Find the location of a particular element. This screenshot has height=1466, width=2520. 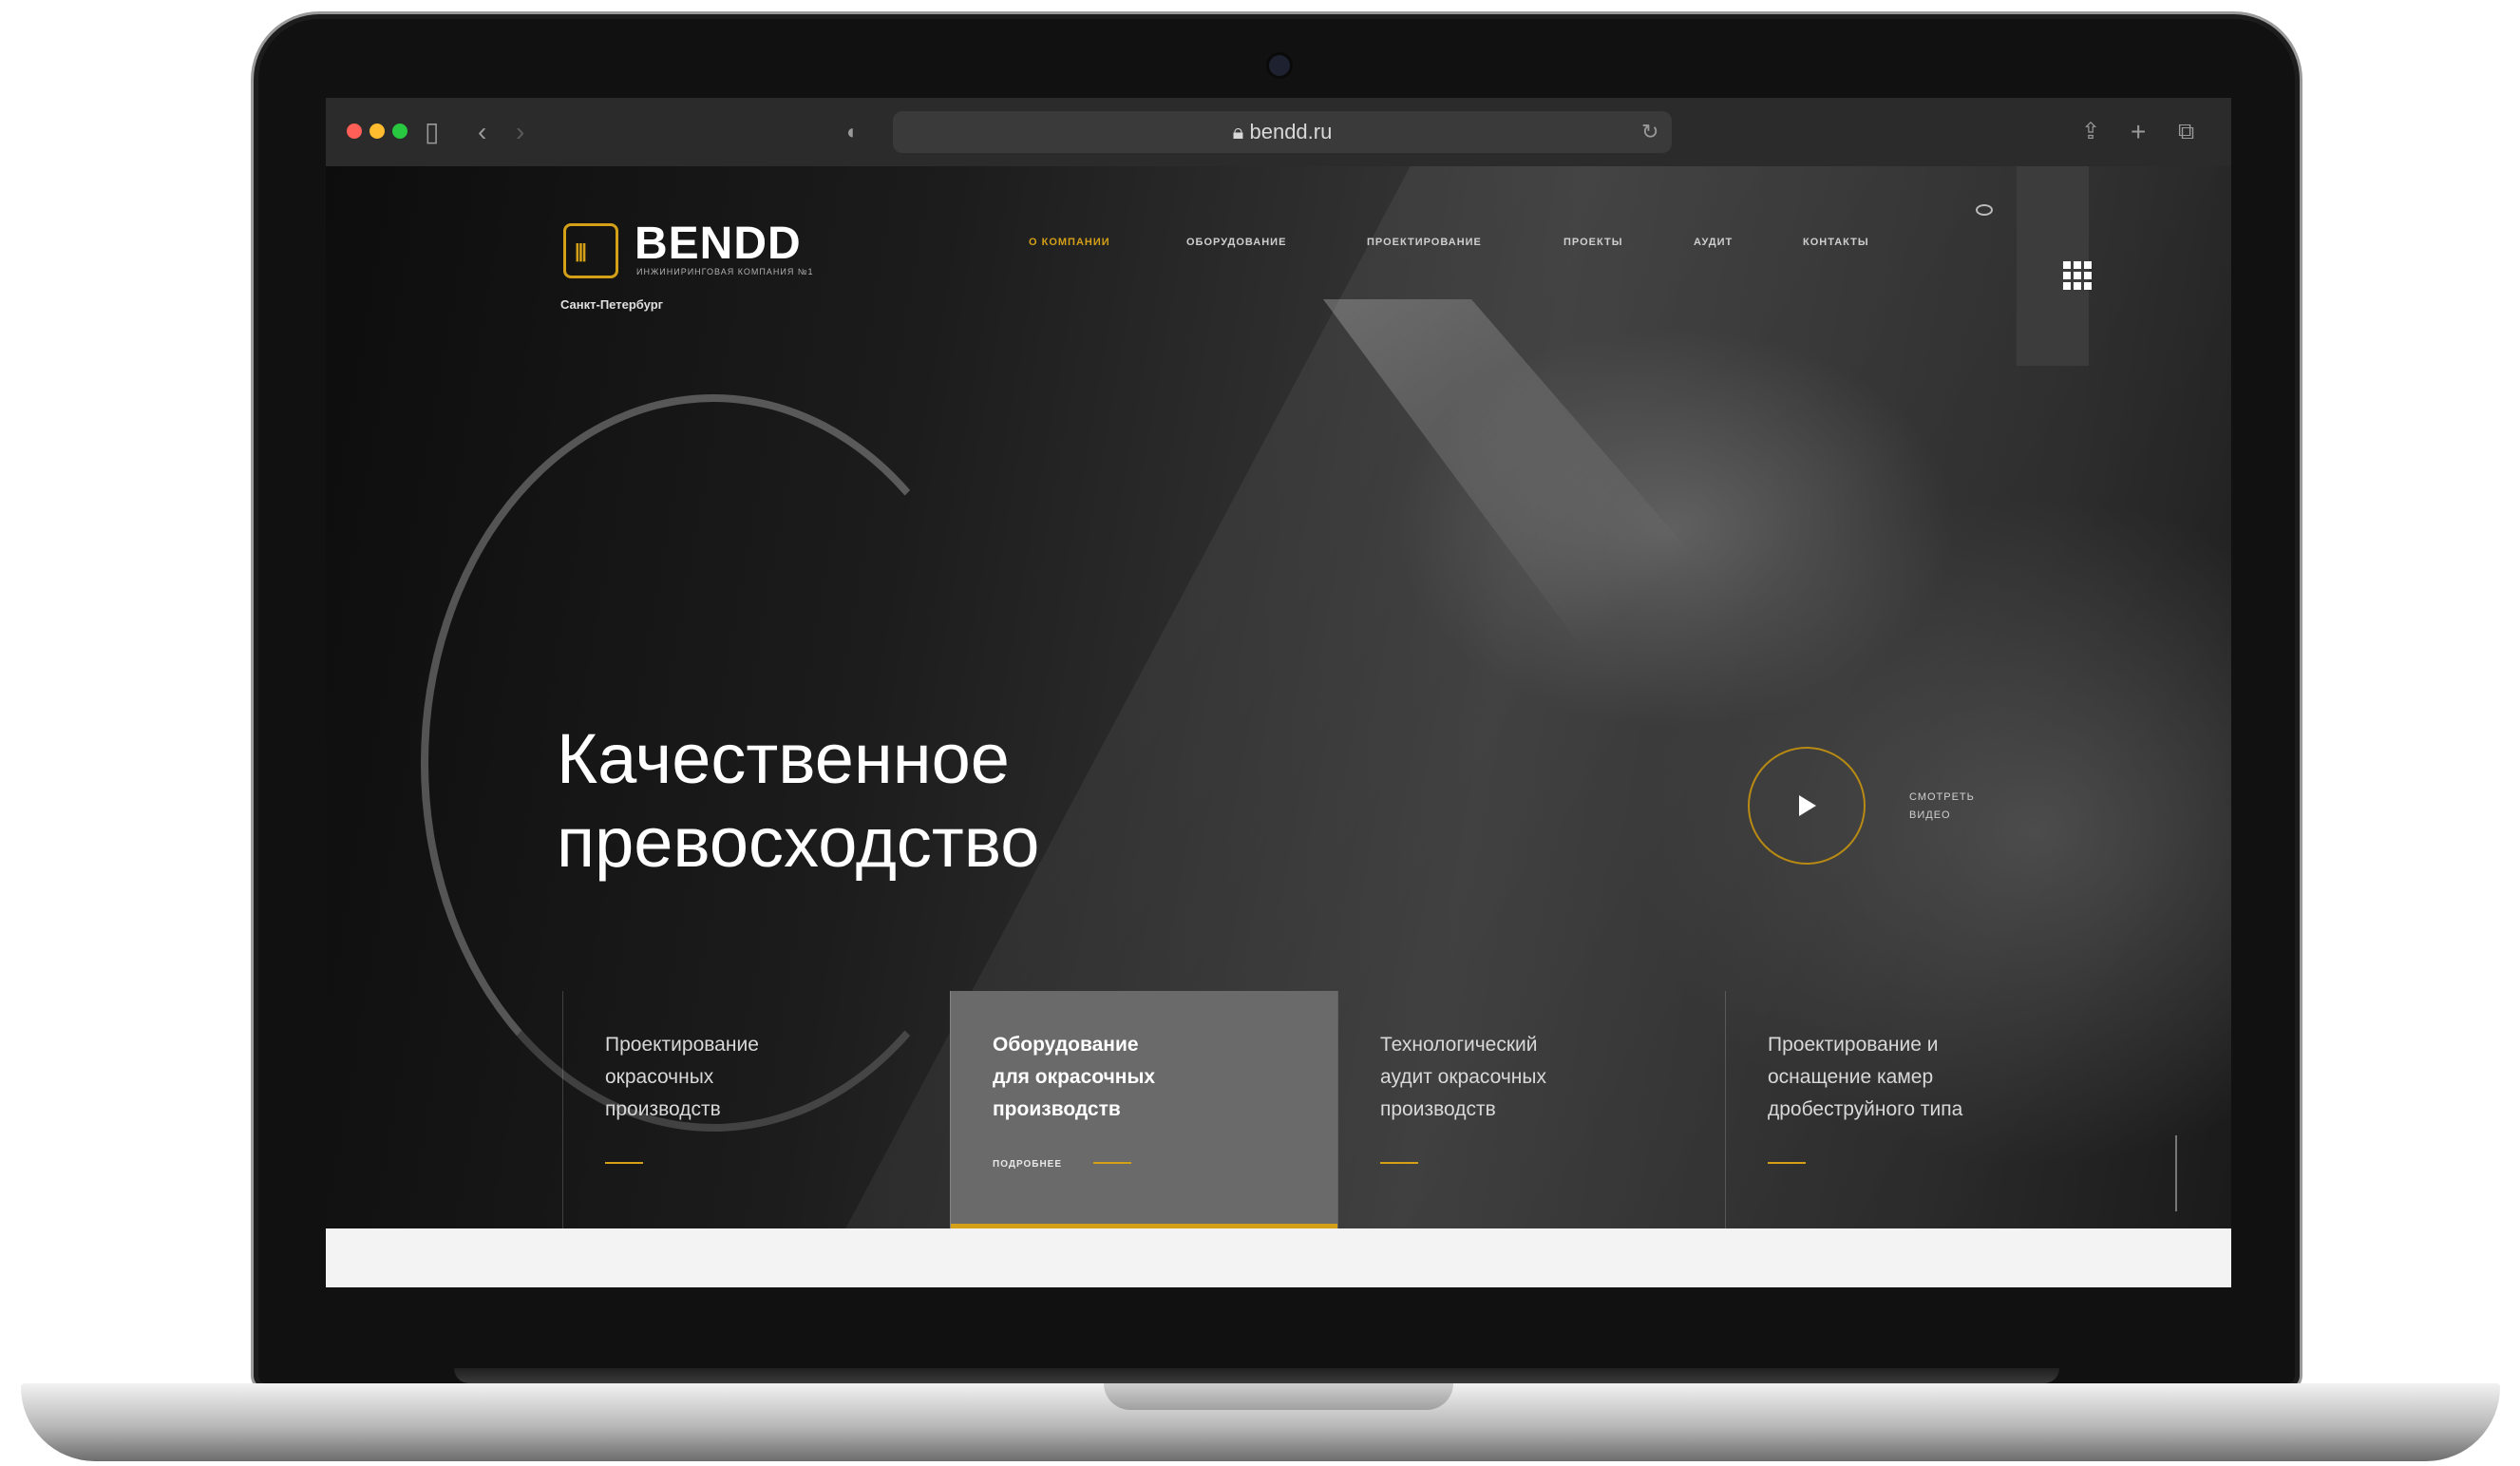

watch-line-1: СМОТРЕТЬ is located at coordinates (1942, 797).